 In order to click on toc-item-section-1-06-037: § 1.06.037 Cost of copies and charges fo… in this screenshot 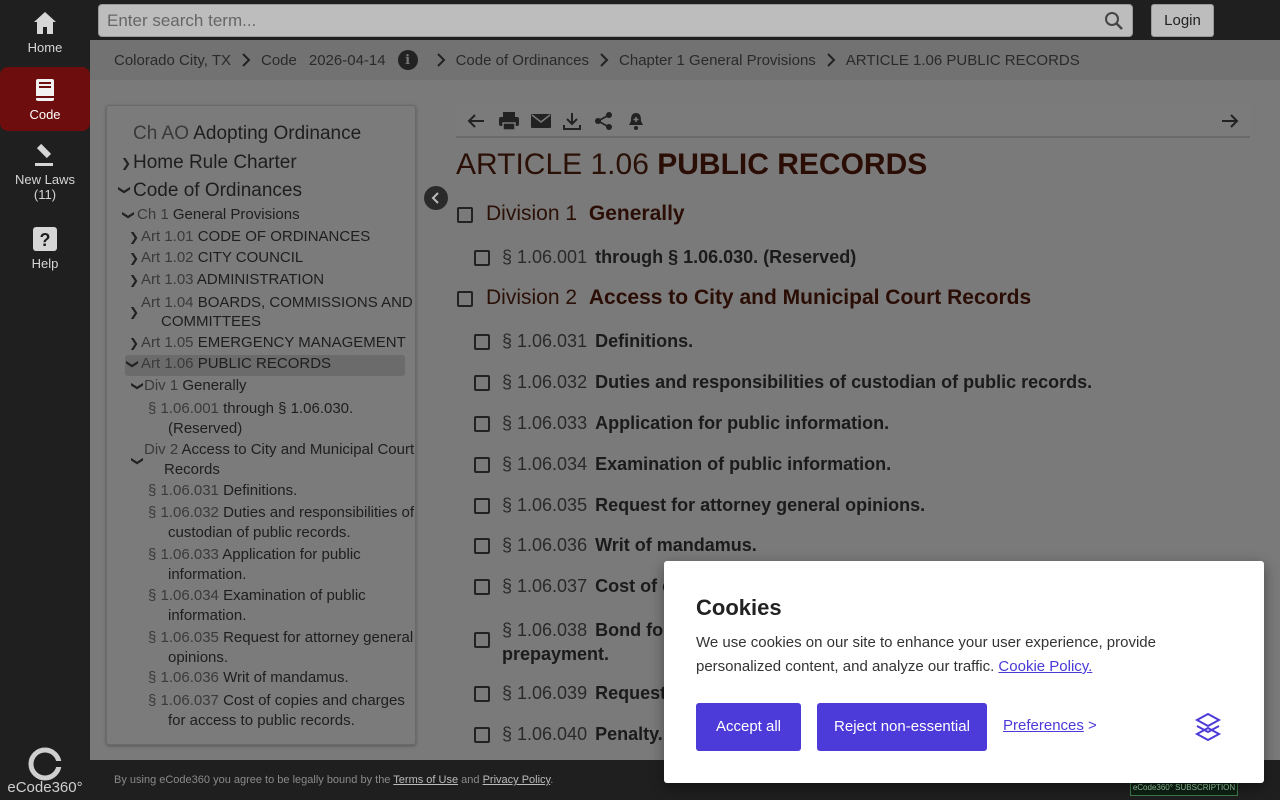, I will do `click(281, 711)`.